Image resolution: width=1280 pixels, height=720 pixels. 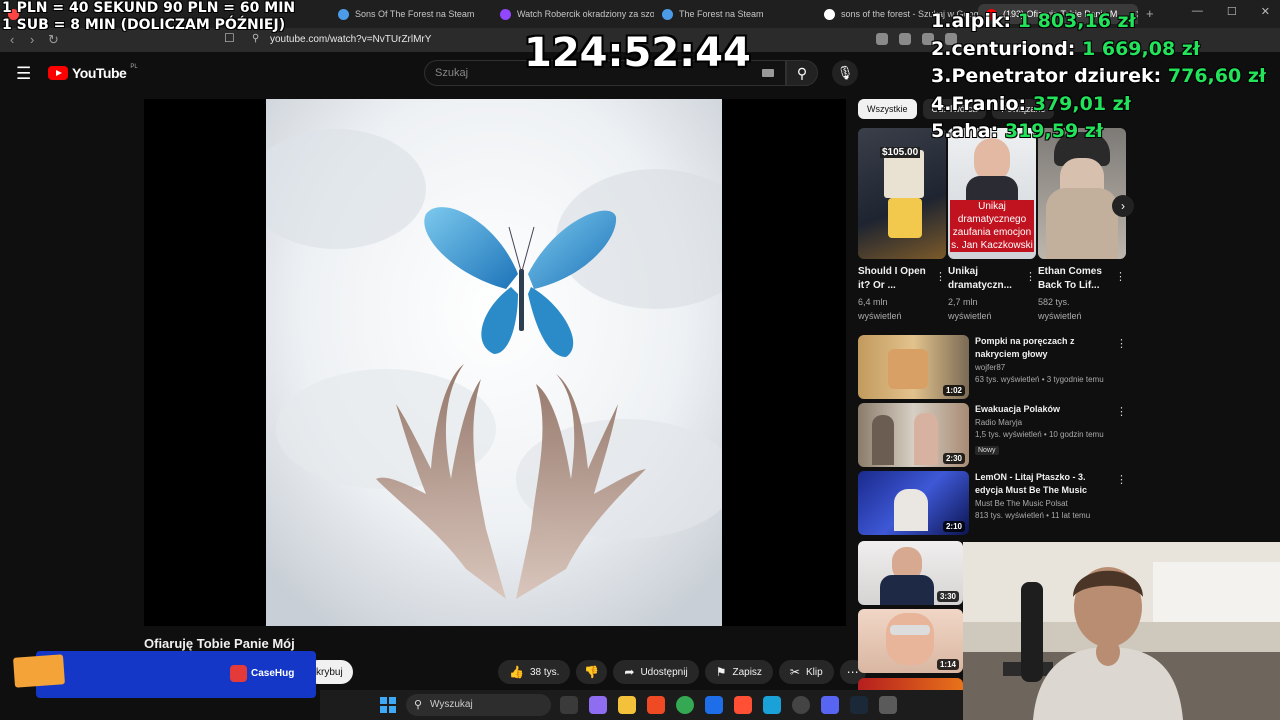 What do you see at coordinates (569, 705) in the screenshot?
I see `task-view-icon` at bounding box center [569, 705].